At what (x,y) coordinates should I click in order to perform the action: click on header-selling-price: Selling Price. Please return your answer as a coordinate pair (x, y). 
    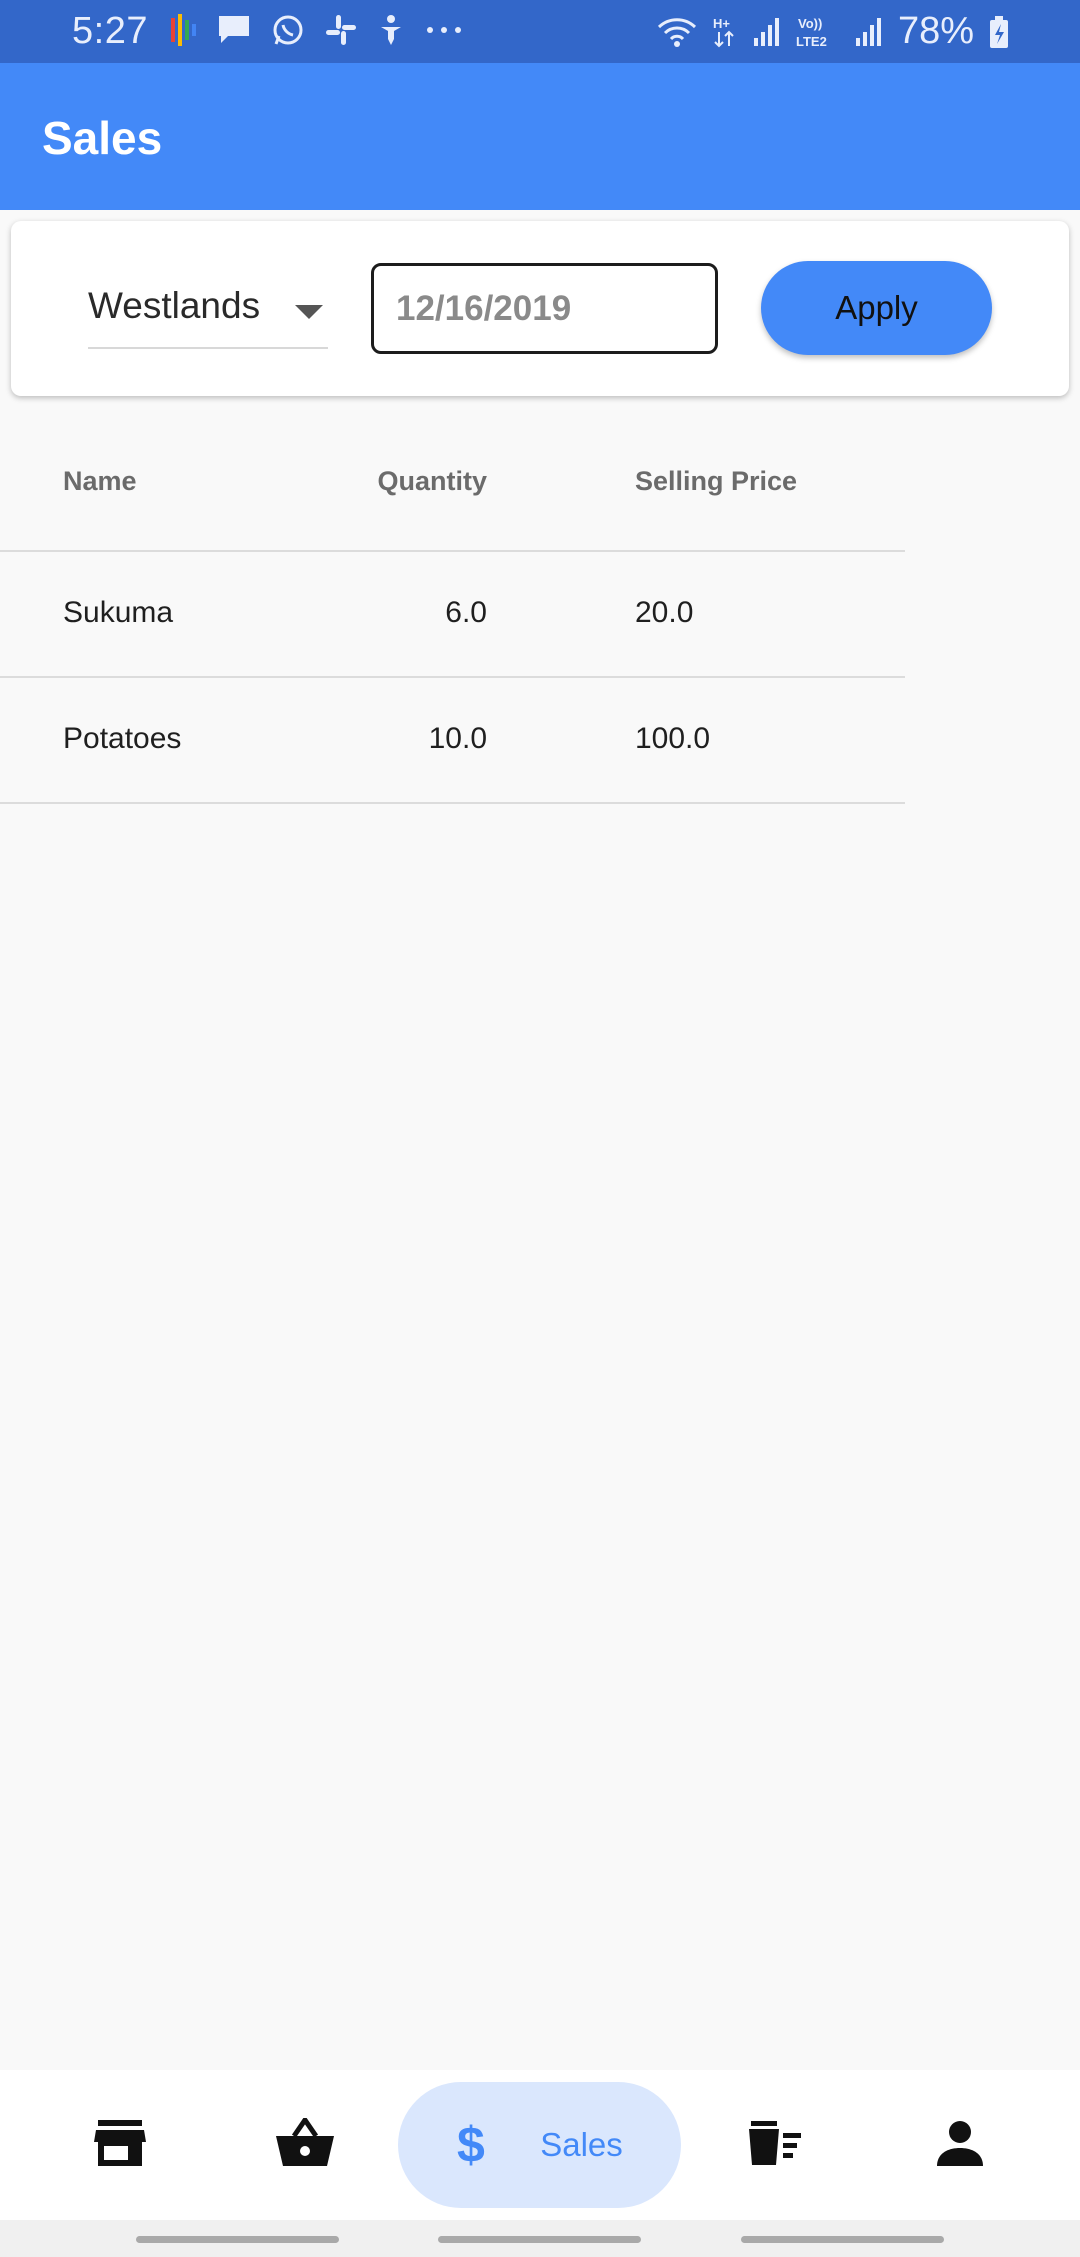
    Looking at the image, I should click on (716, 481).